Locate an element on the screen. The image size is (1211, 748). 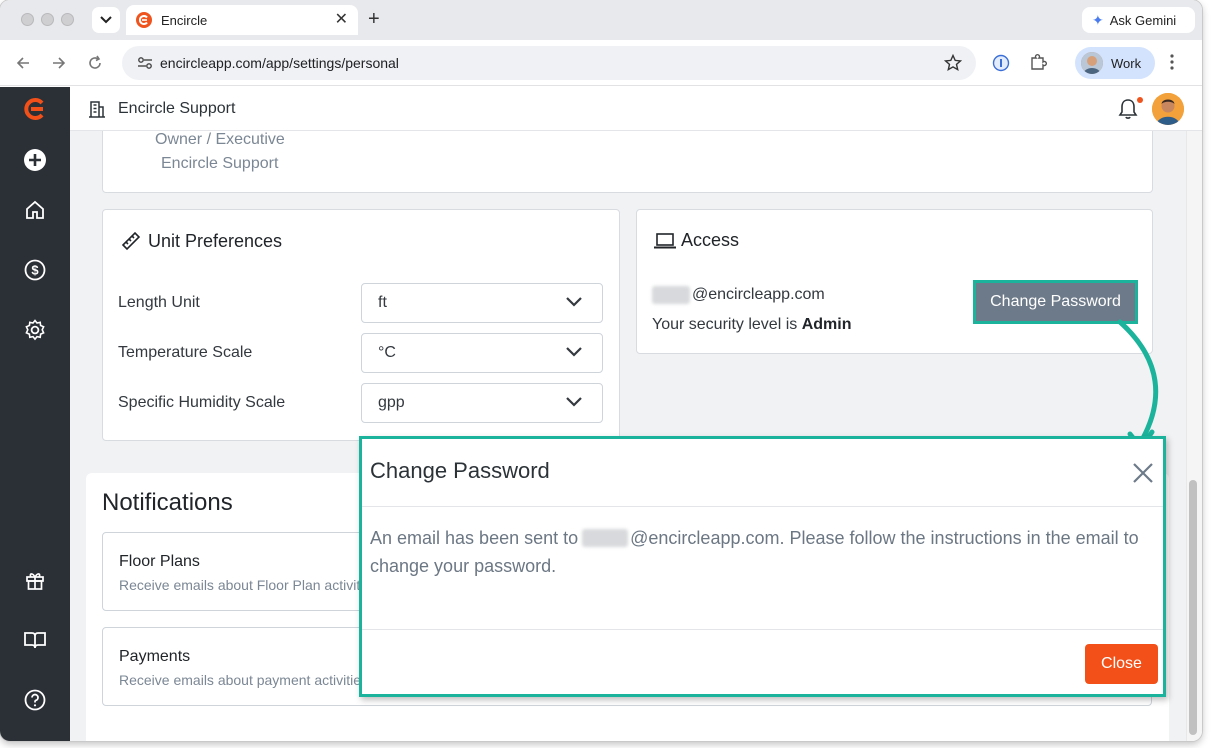
close-button: Close is located at coordinates (1121, 664).